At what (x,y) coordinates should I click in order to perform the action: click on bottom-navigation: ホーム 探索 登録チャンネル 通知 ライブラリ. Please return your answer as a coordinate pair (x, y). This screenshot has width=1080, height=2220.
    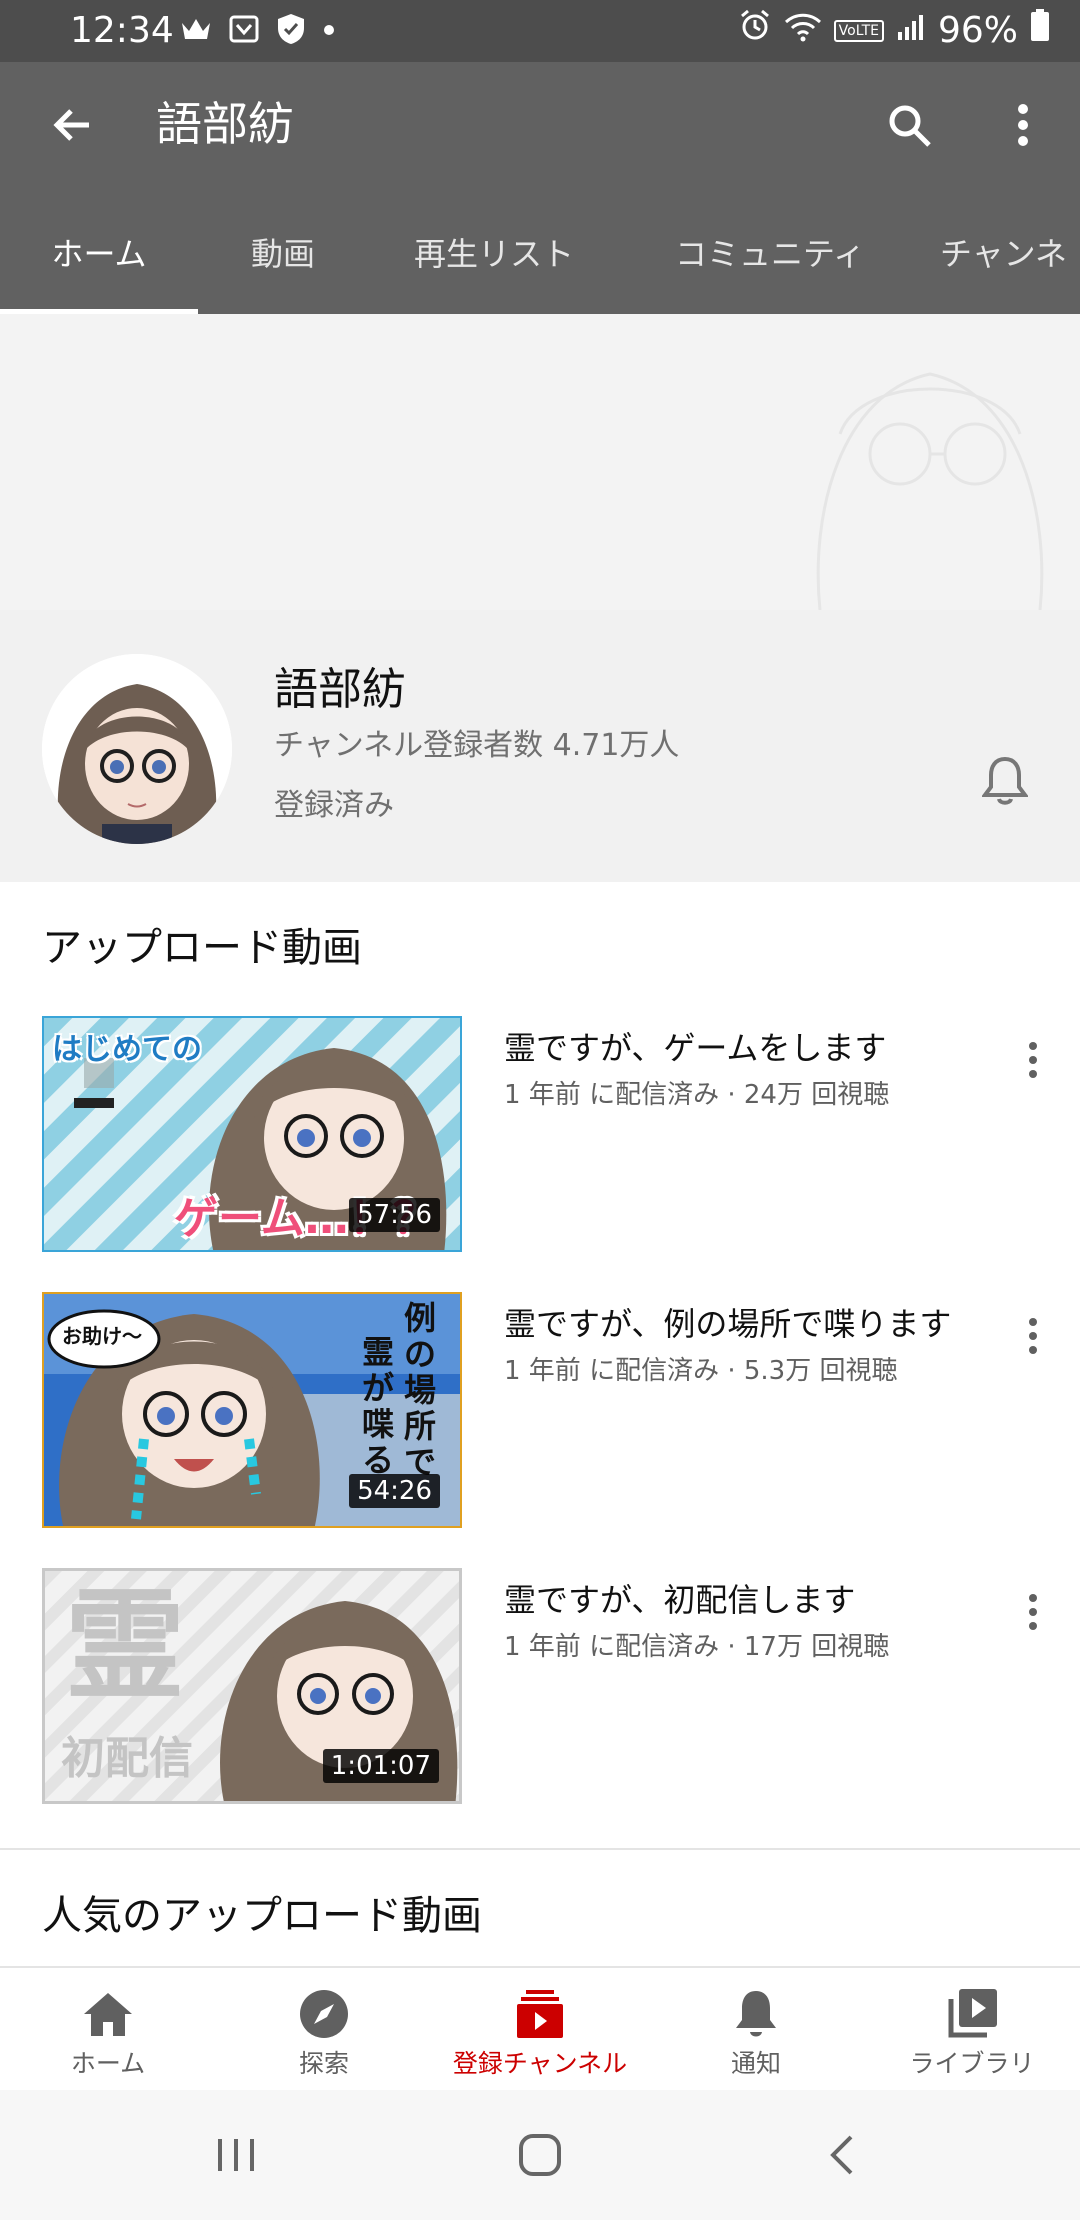
    Looking at the image, I should click on (540, 2028).